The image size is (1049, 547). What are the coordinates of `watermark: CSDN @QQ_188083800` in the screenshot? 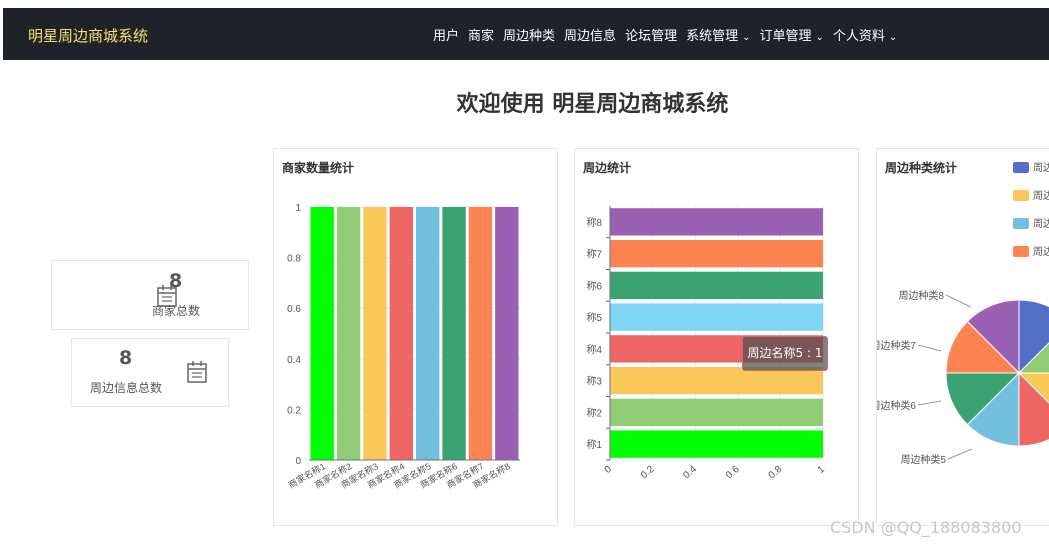 It's located at (926, 527).